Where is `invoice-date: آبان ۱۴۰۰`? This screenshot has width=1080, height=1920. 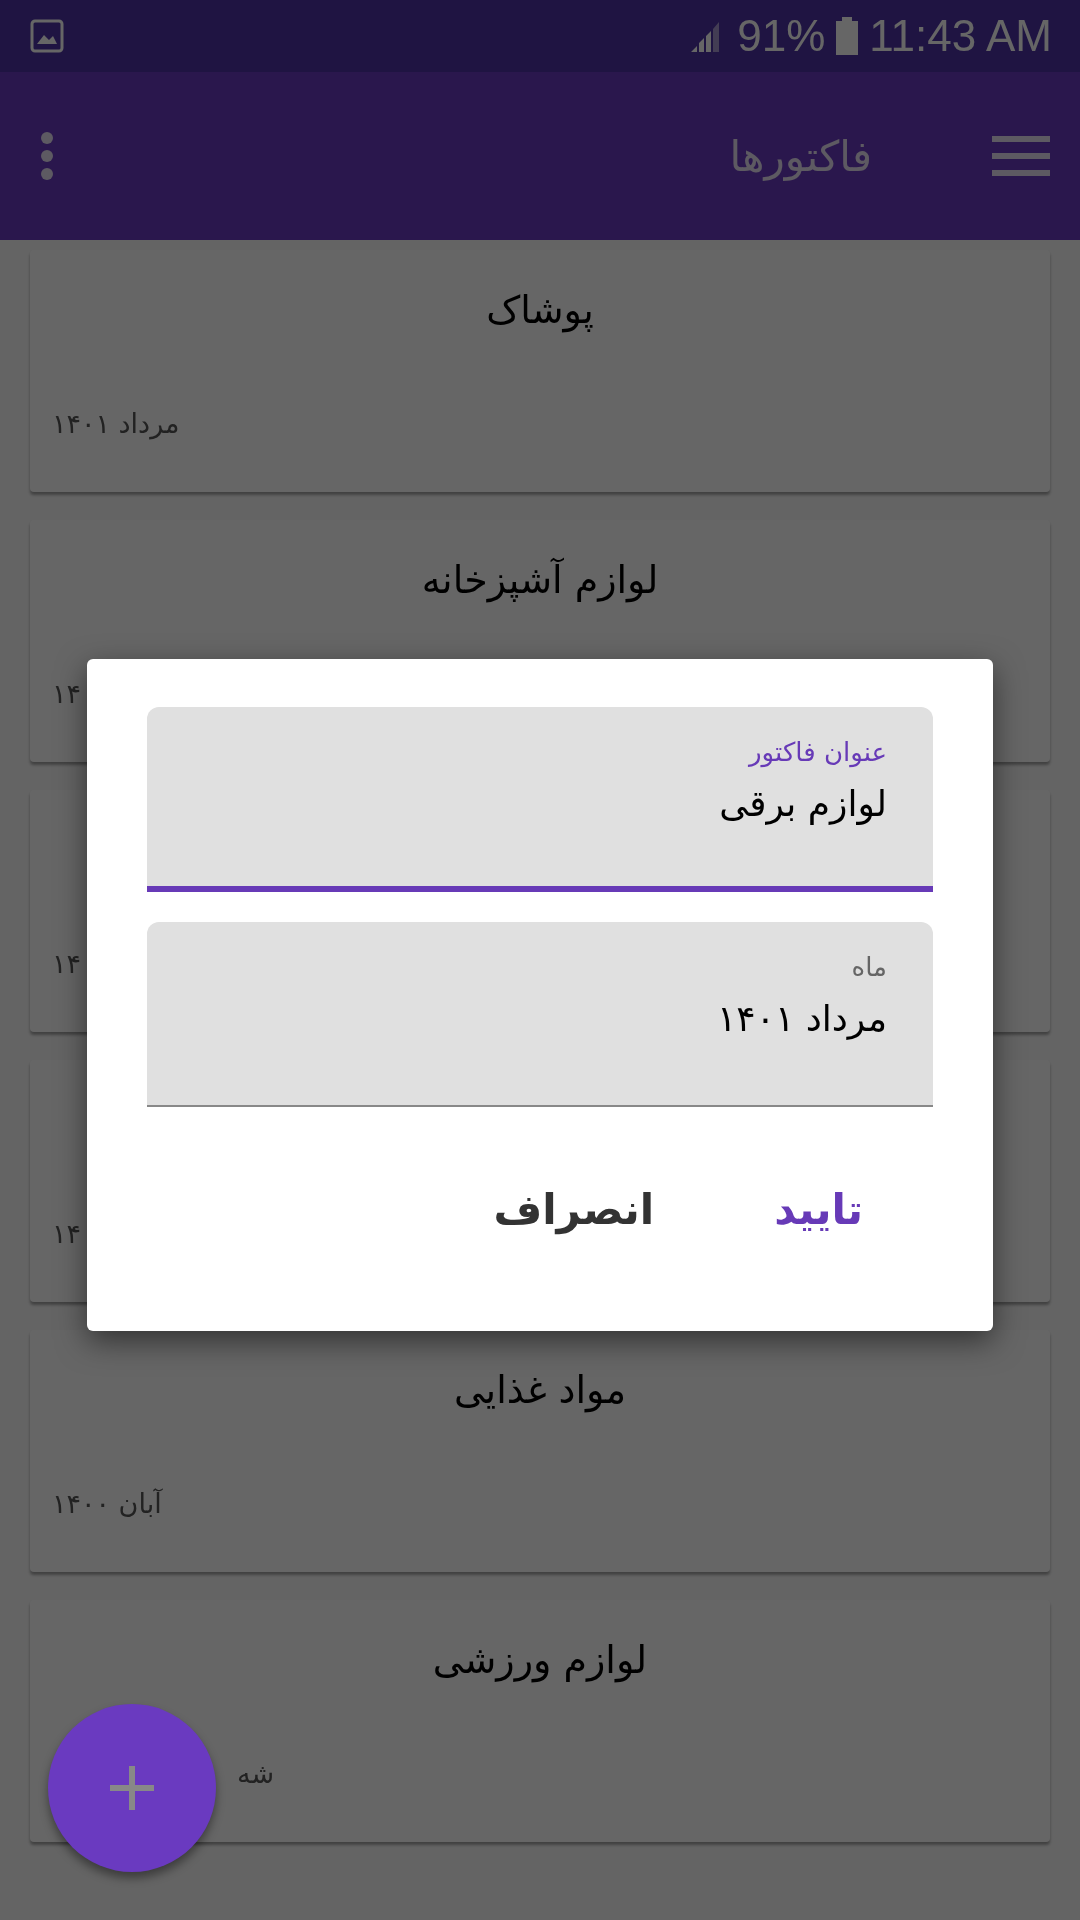 invoice-date: آبان ۱۴۰۰ is located at coordinates (107, 1503).